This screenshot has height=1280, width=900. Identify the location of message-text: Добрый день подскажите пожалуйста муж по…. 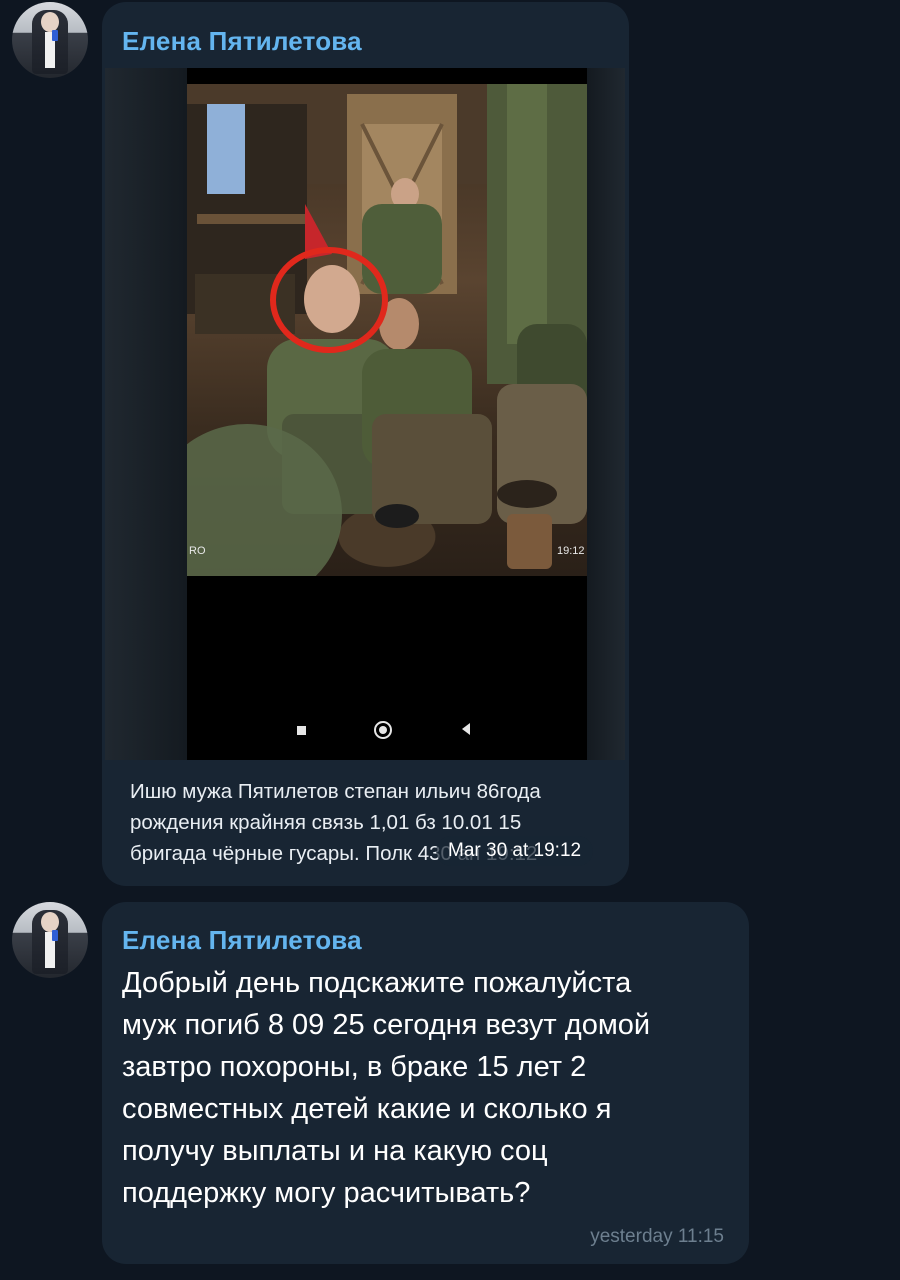
(427, 1088).